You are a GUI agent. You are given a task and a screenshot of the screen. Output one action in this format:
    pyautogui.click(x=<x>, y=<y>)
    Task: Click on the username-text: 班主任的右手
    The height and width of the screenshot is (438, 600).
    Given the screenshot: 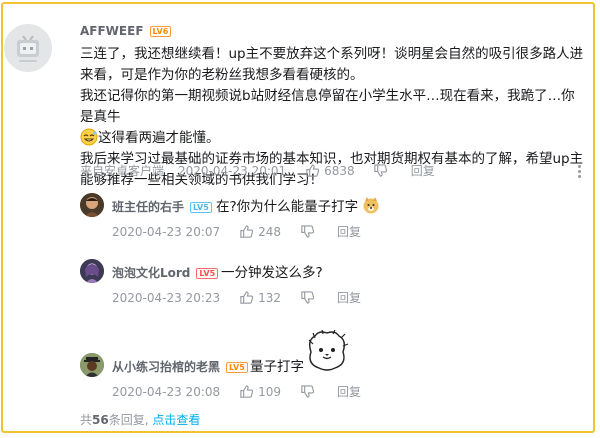 What is the action you would take?
    pyautogui.click(x=148, y=207)
    